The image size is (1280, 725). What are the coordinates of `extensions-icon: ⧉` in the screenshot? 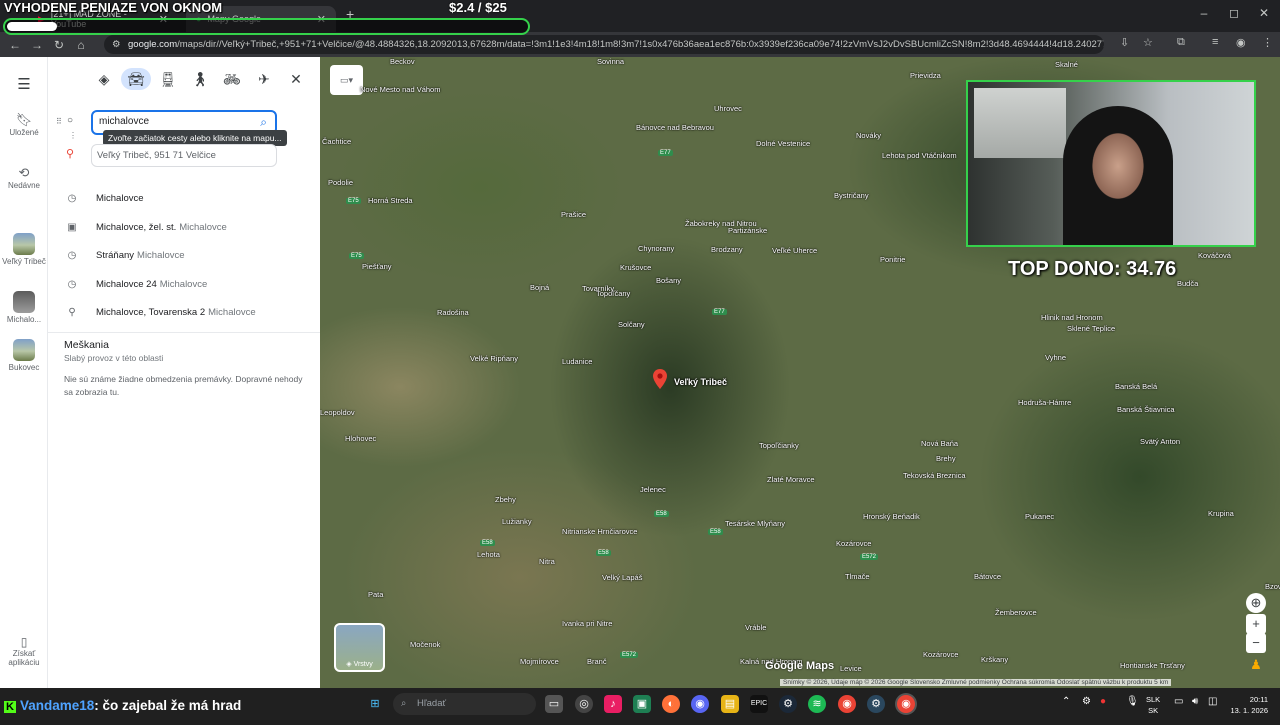 It's located at (1181, 42).